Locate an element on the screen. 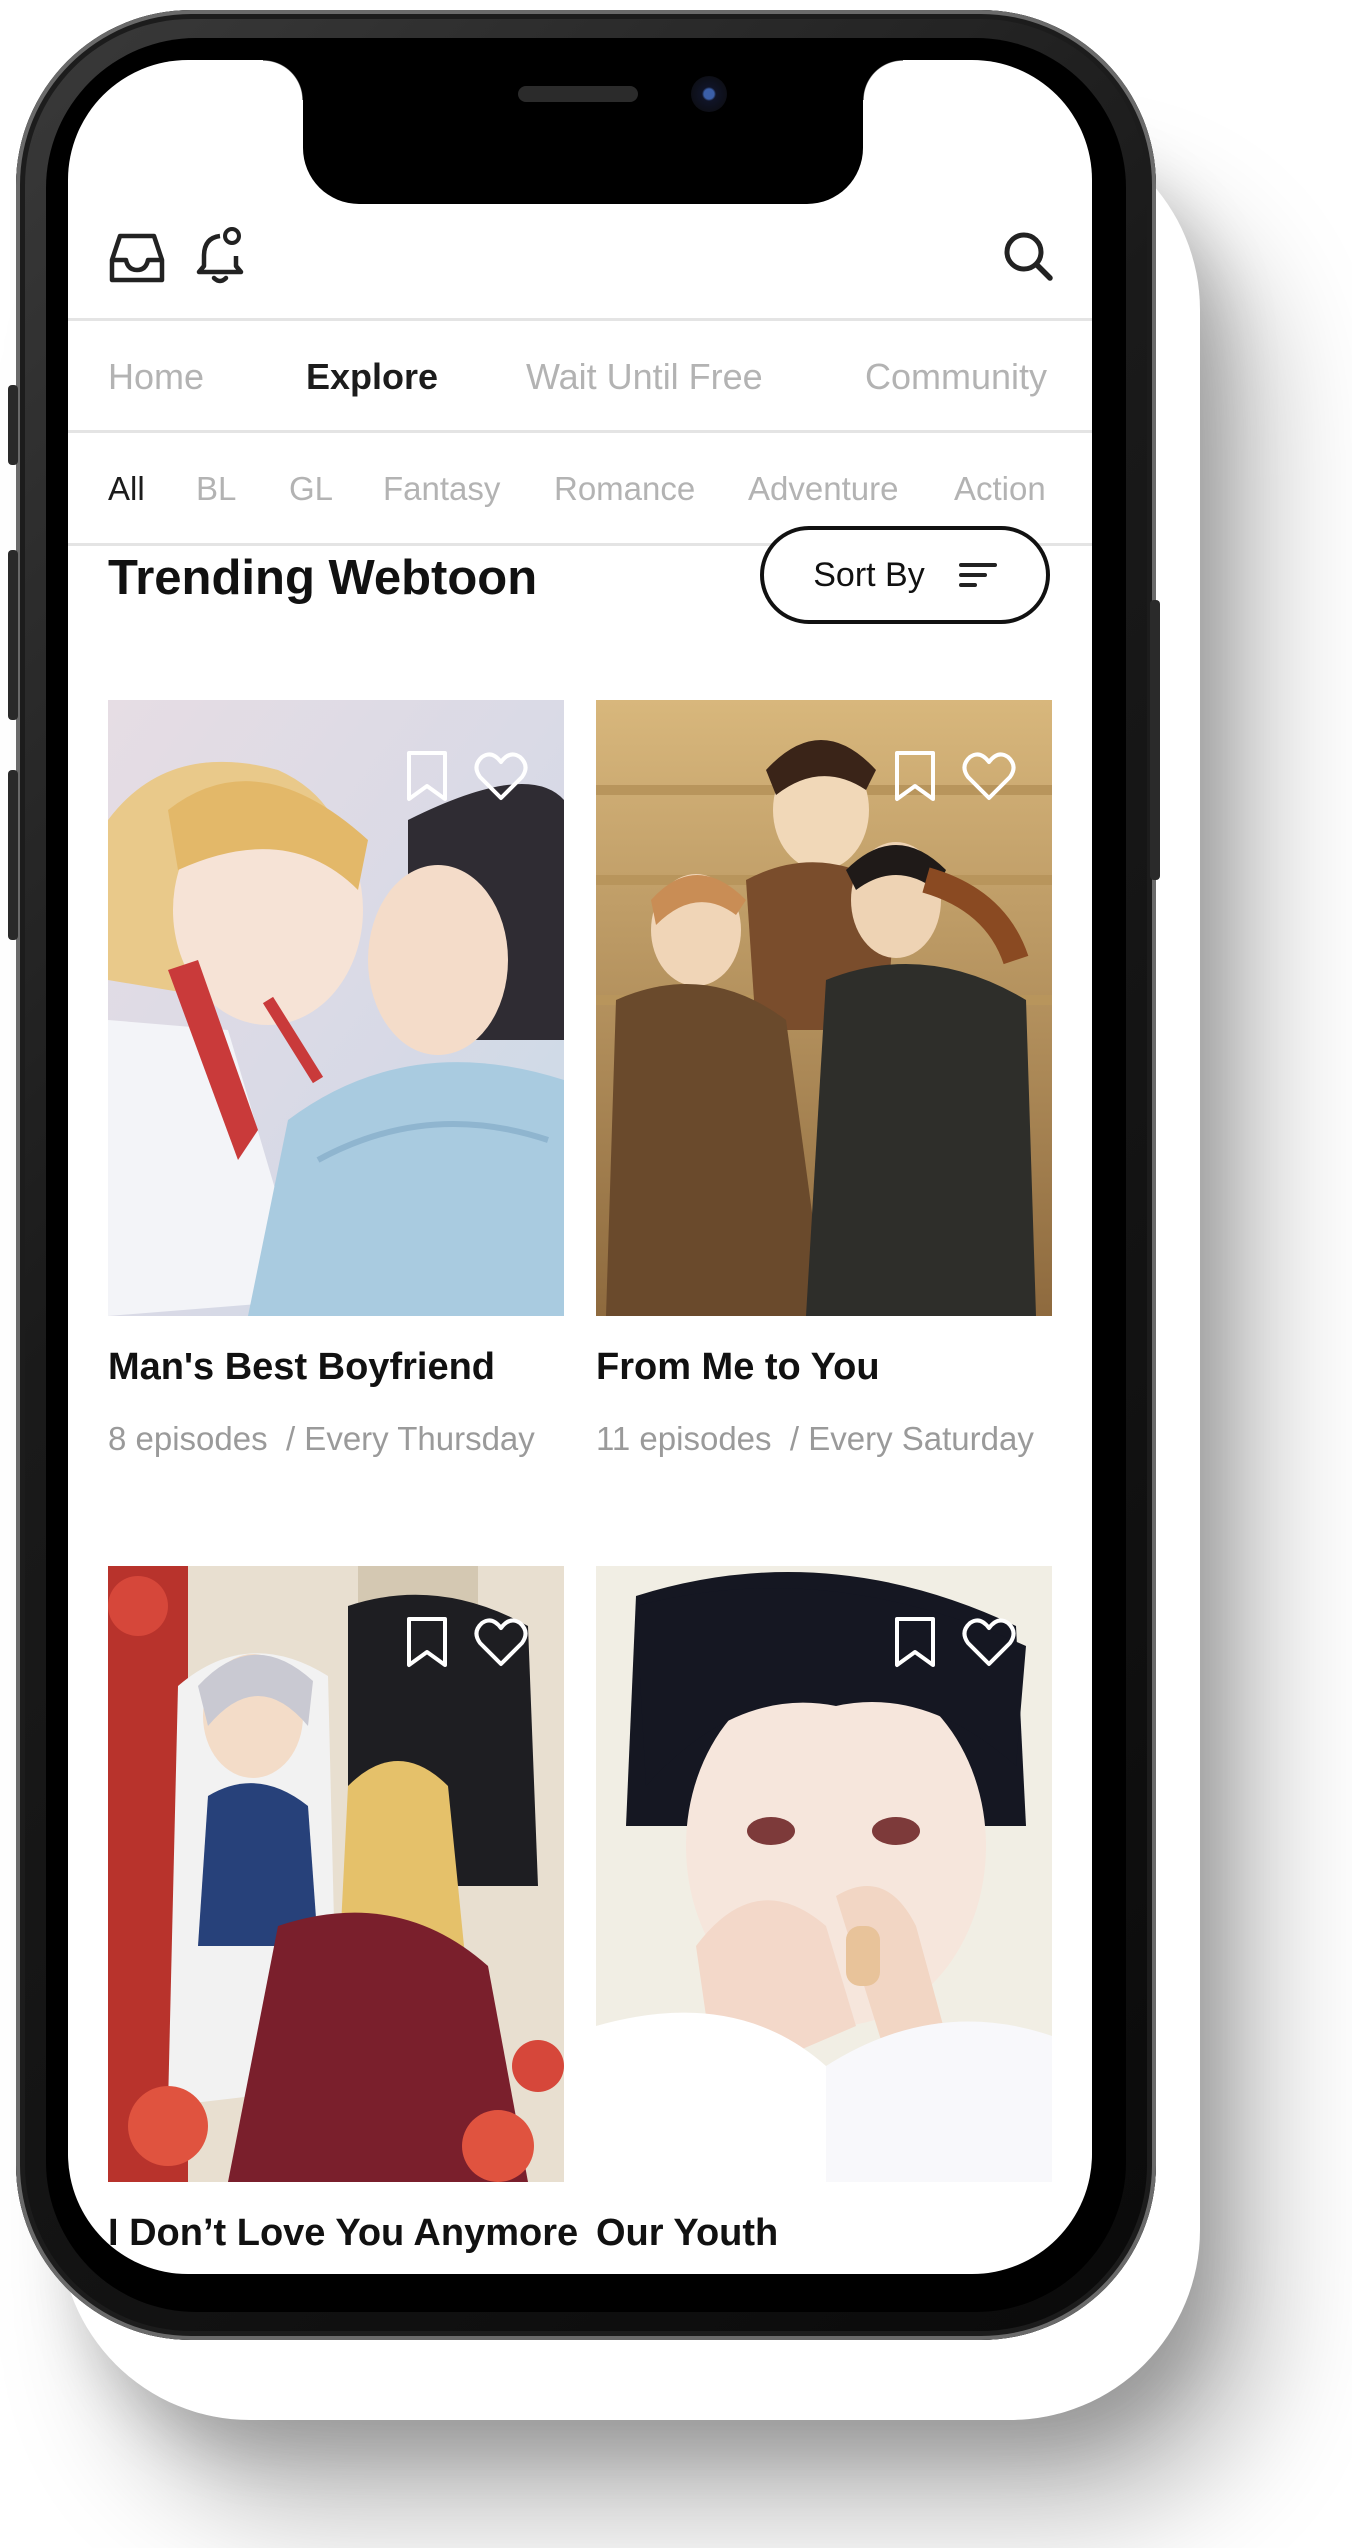 This screenshot has width=1352, height=2548. tab-wait-until-free: Wait Until Free is located at coordinates (644, 377).